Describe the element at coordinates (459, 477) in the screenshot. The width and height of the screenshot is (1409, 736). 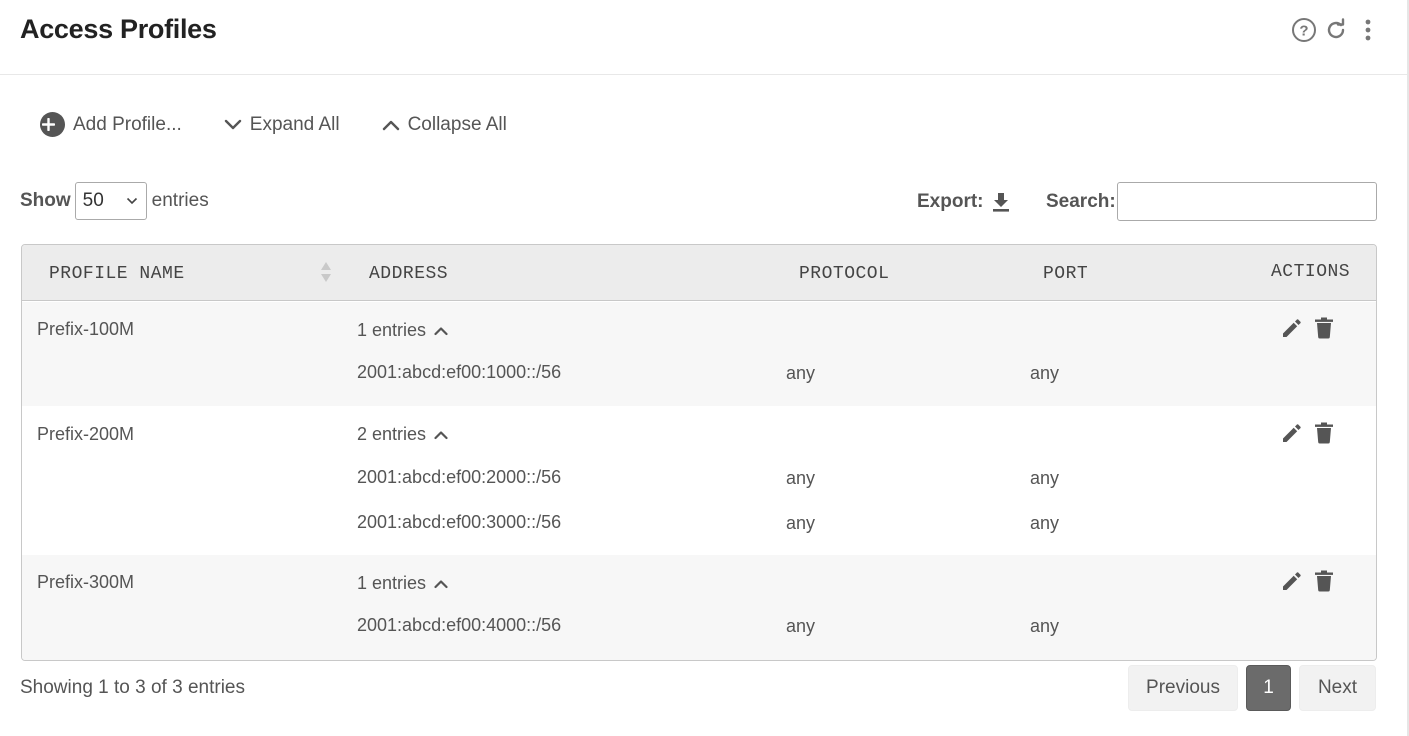
I see `entry-address: 2001:abcd:ef00:2000::/56` at that location.